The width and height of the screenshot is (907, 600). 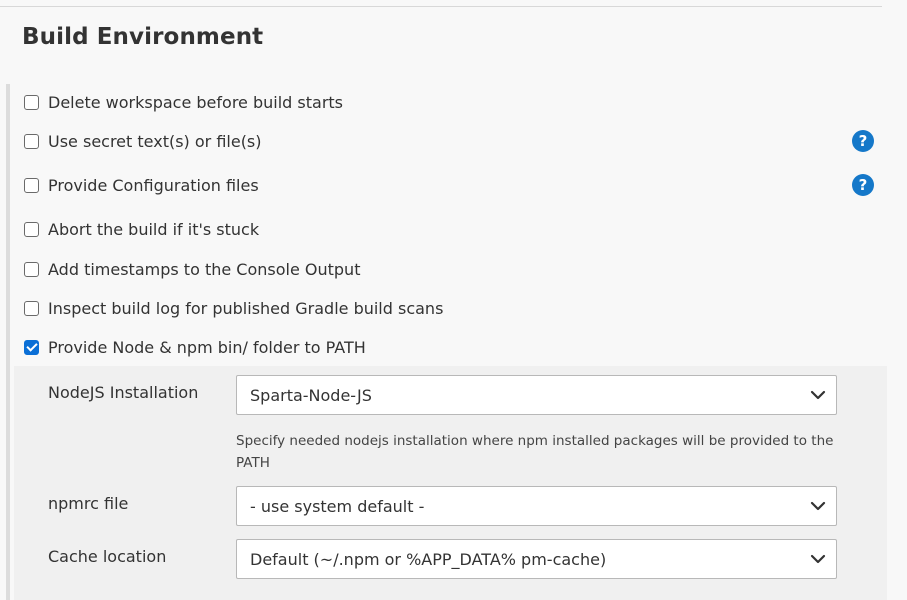 What do you see at coordinates (536, 506) in the screenshot?
I see `npmrc-file-select: - use system default -` at bounding box center [536, 506].